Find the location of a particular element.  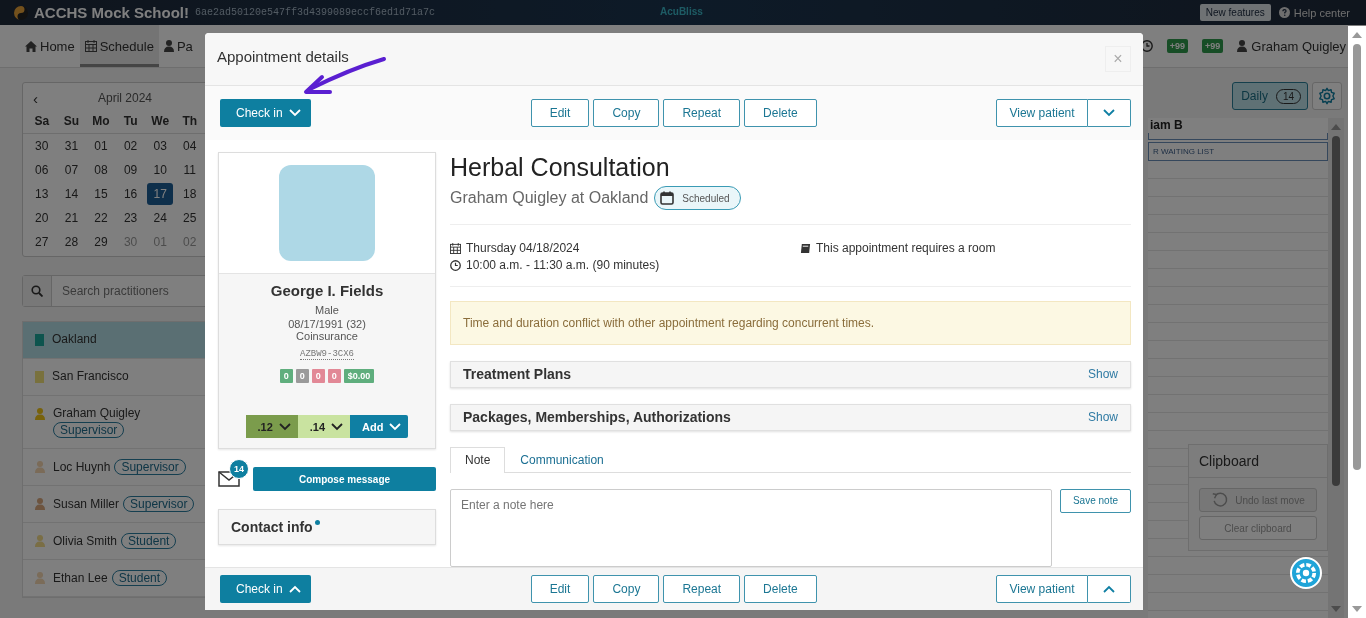

calendar-day: 24 is located at coordinates (160, 218).